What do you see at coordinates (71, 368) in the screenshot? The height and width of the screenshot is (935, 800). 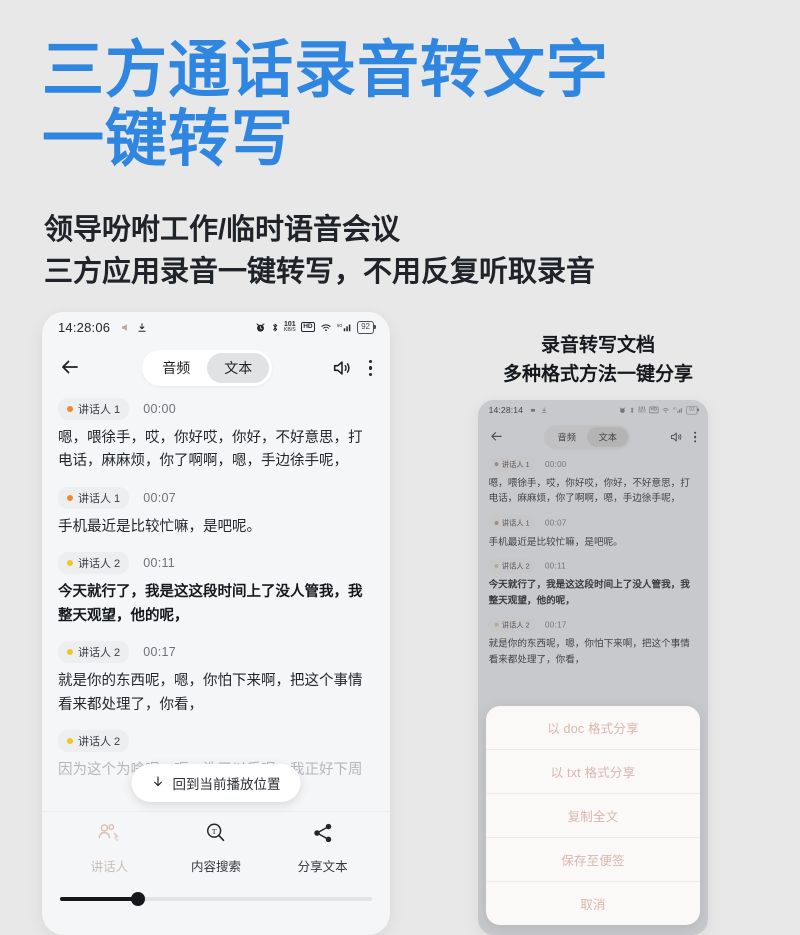 I see `back-arrow-icon` at bounding box center [71, 368].